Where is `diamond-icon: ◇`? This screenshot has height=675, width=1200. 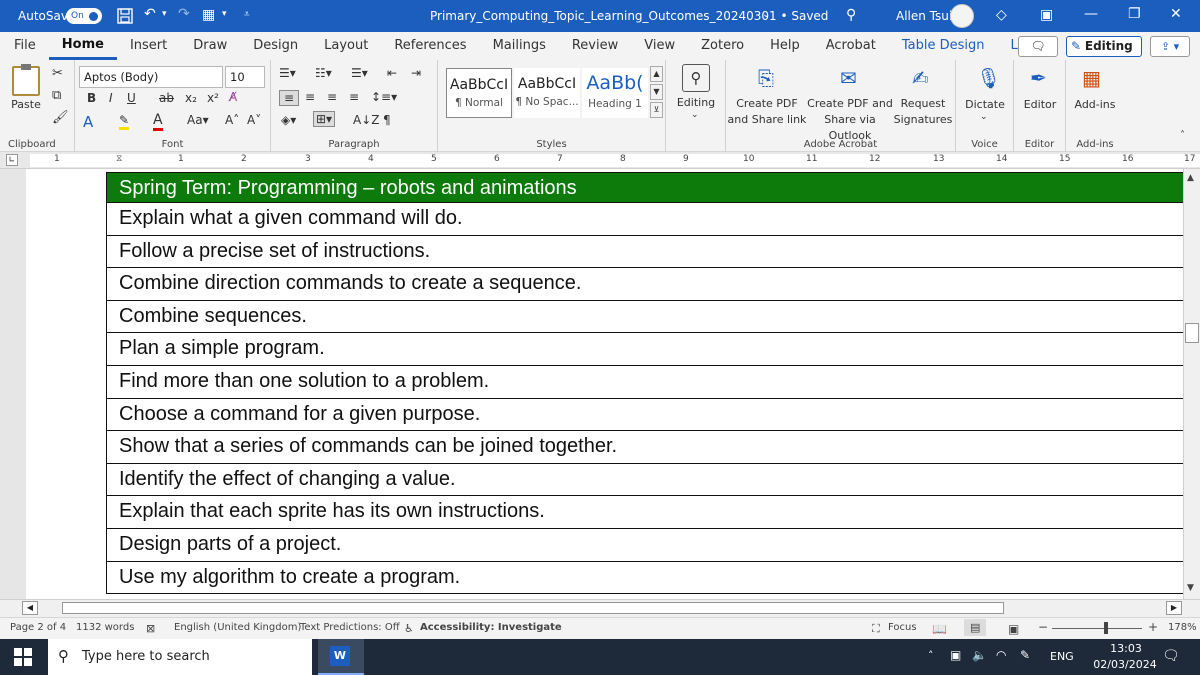
diamond-icon: ◇ is located at coordinates (1001, 15).